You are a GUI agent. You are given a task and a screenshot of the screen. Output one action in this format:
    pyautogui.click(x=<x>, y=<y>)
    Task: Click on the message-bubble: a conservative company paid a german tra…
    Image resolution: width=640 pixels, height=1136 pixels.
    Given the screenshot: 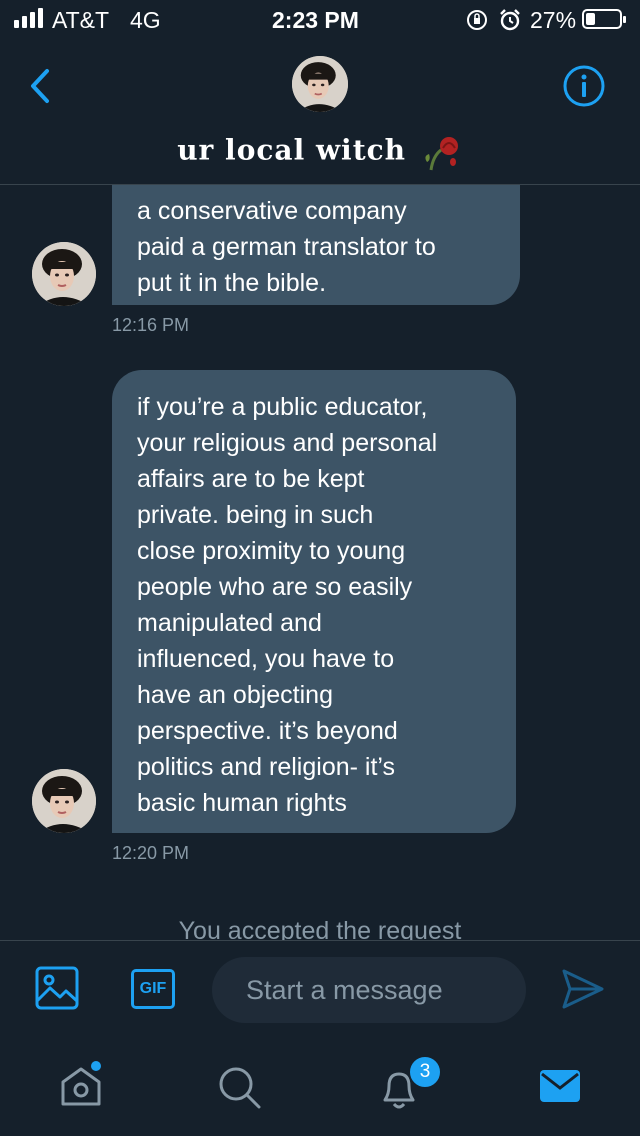 What is the action you would take?
    pyautogui.click(x=316, y=245)
    